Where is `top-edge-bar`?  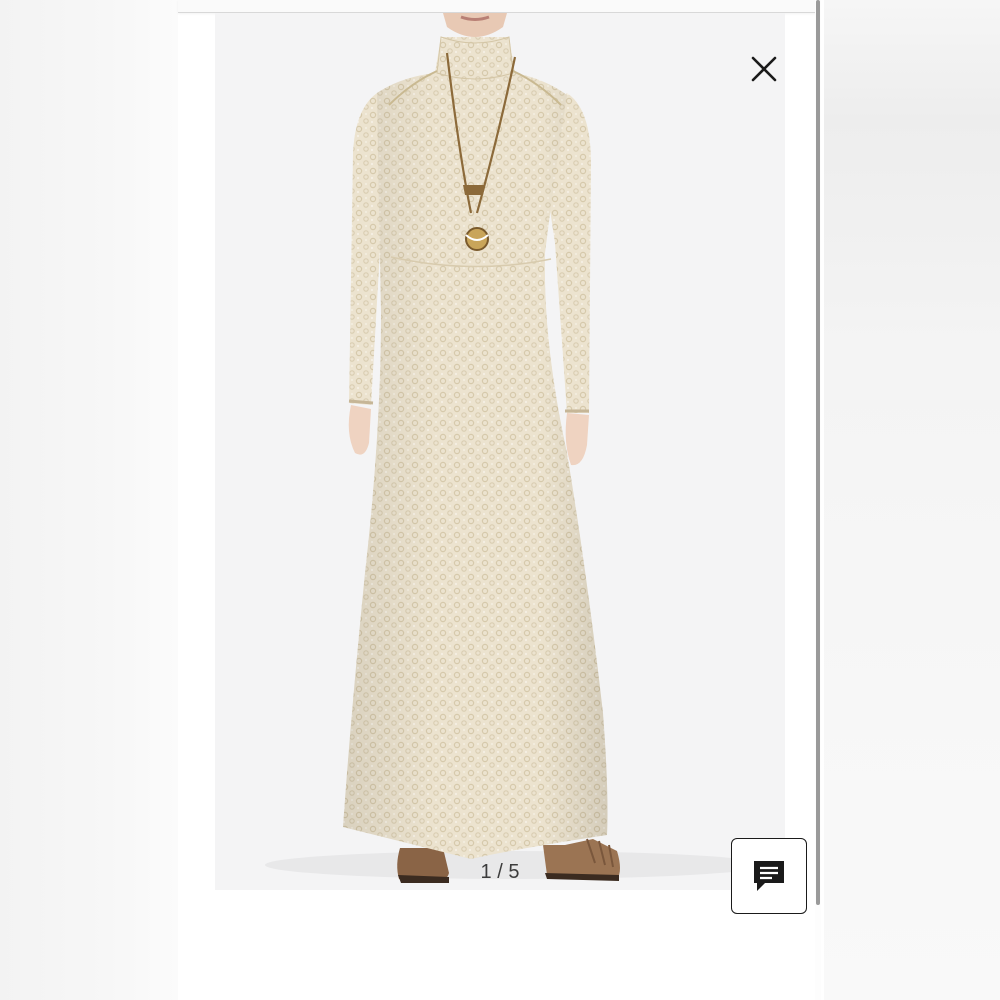 top-edge-bar is located at coordinates (497, 6).